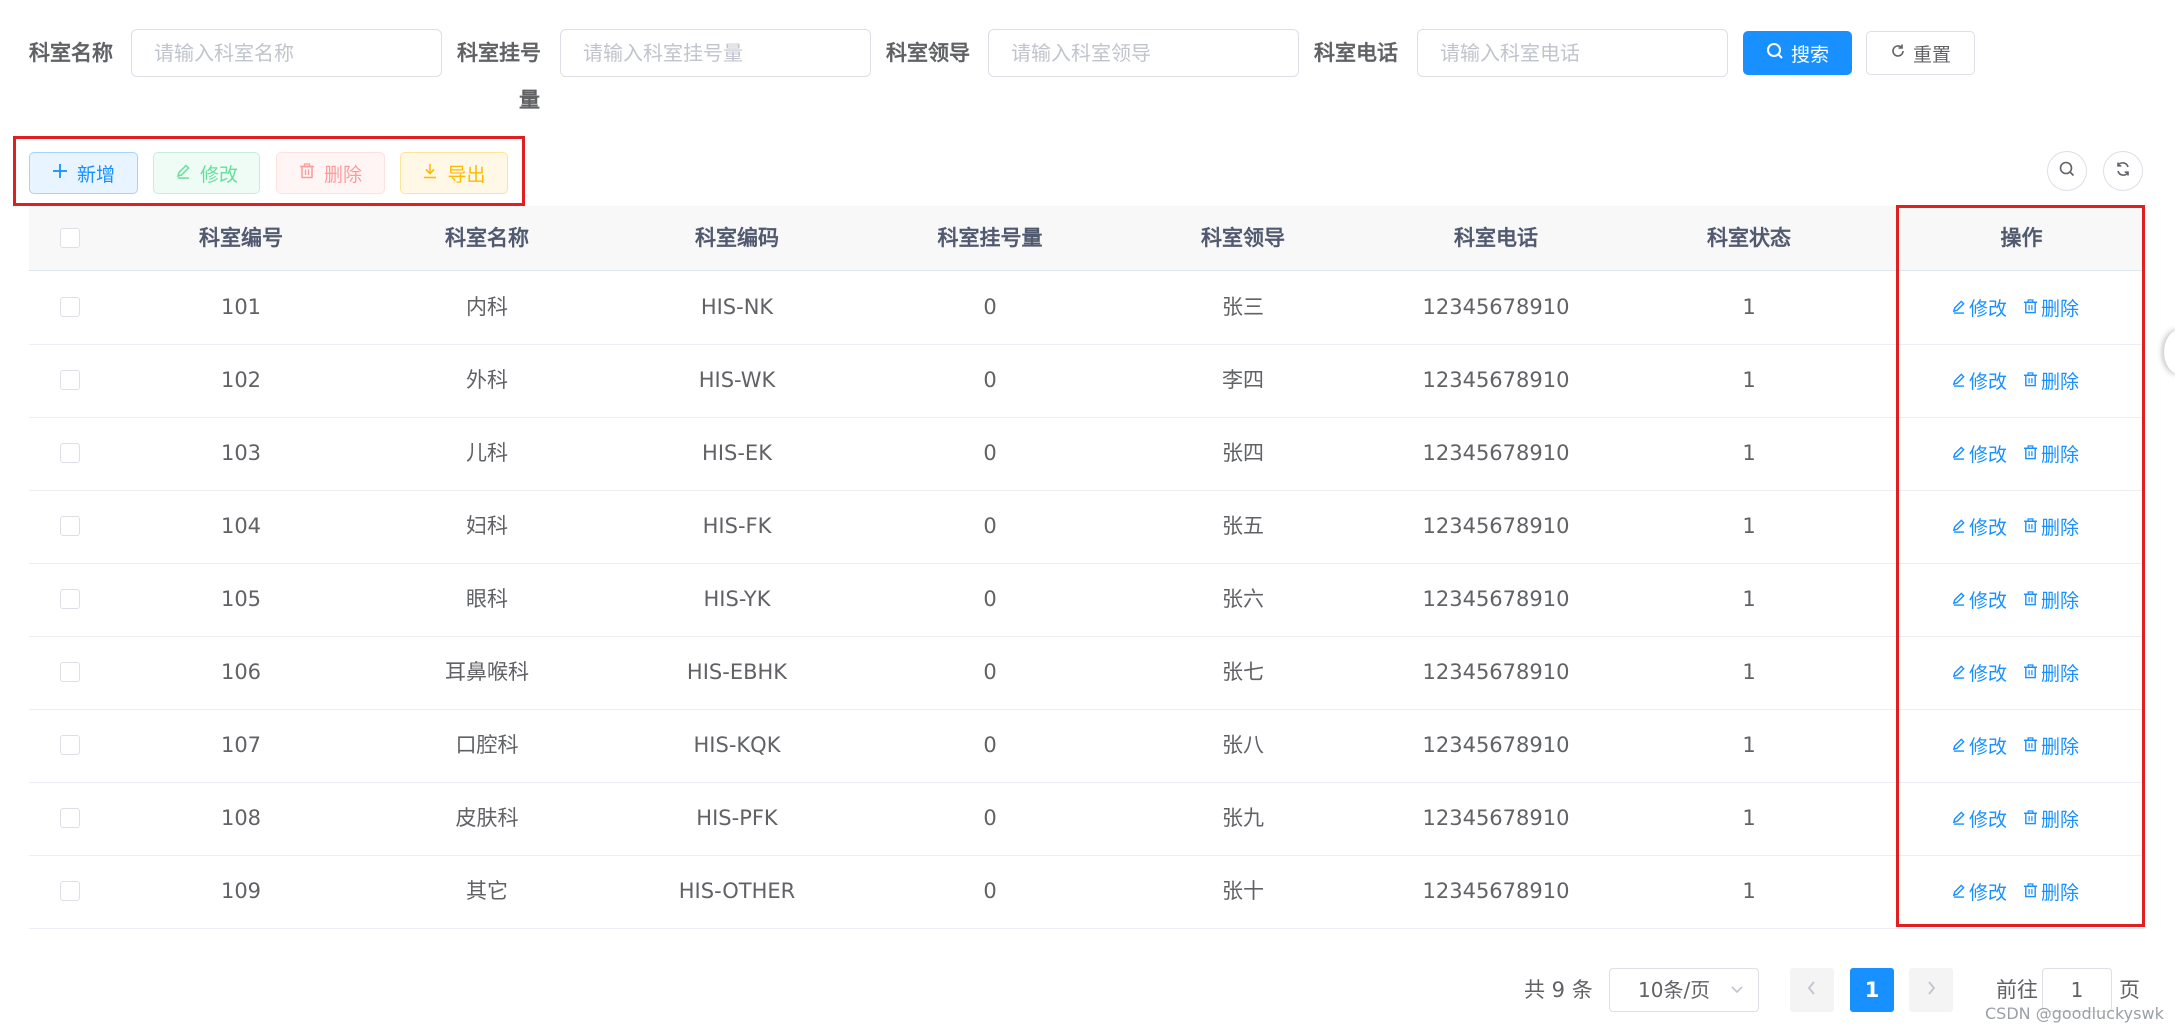 The width and height of the screenshot is (2175, 1035). Describe the element at coordinates (241, 891) in the screenshot. I see `cell-id: 109` at that location.